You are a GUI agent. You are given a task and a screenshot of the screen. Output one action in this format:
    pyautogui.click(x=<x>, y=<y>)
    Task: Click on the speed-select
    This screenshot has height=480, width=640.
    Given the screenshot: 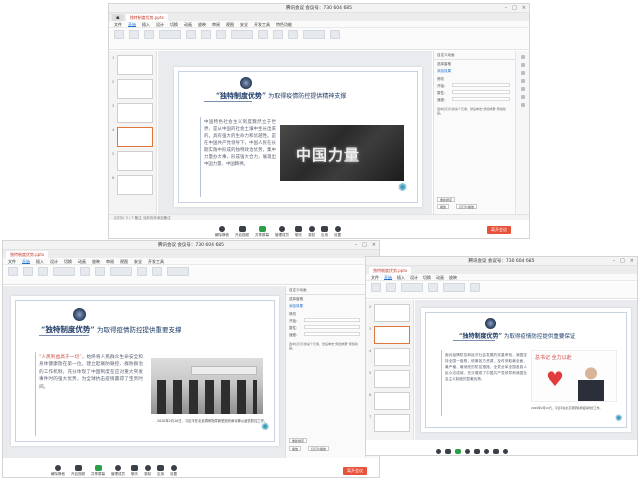 What is the action you would take?
    pyautogui.click(x=481, y=99)
    